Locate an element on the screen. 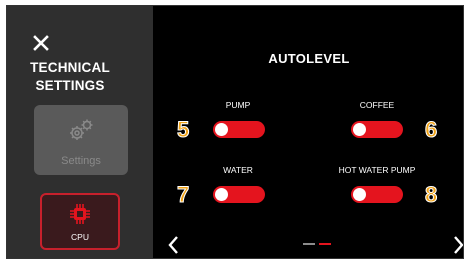 This screenshot has height=263, width=469. chevron-left-icon is located at coordinates (173, 245).